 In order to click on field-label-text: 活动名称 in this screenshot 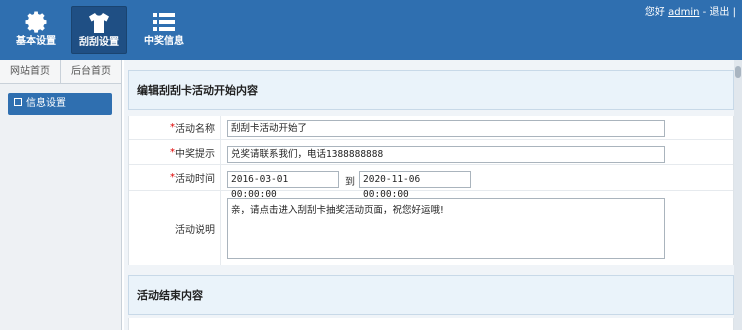, I will do `click(195, 129)`.